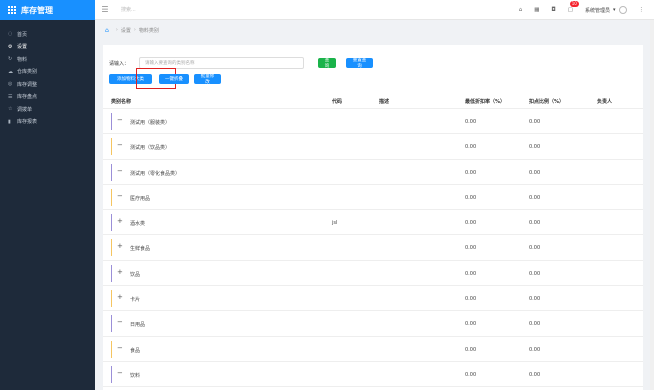 This screenshot has width=654, height=390. What do you see at coordinates (373, 102) in the screenshot?
I see `table-header: 类别名称 代码 描述 最低折扣率（%） 扣点比例（%） 负责人` at bounding box center [373, 102].